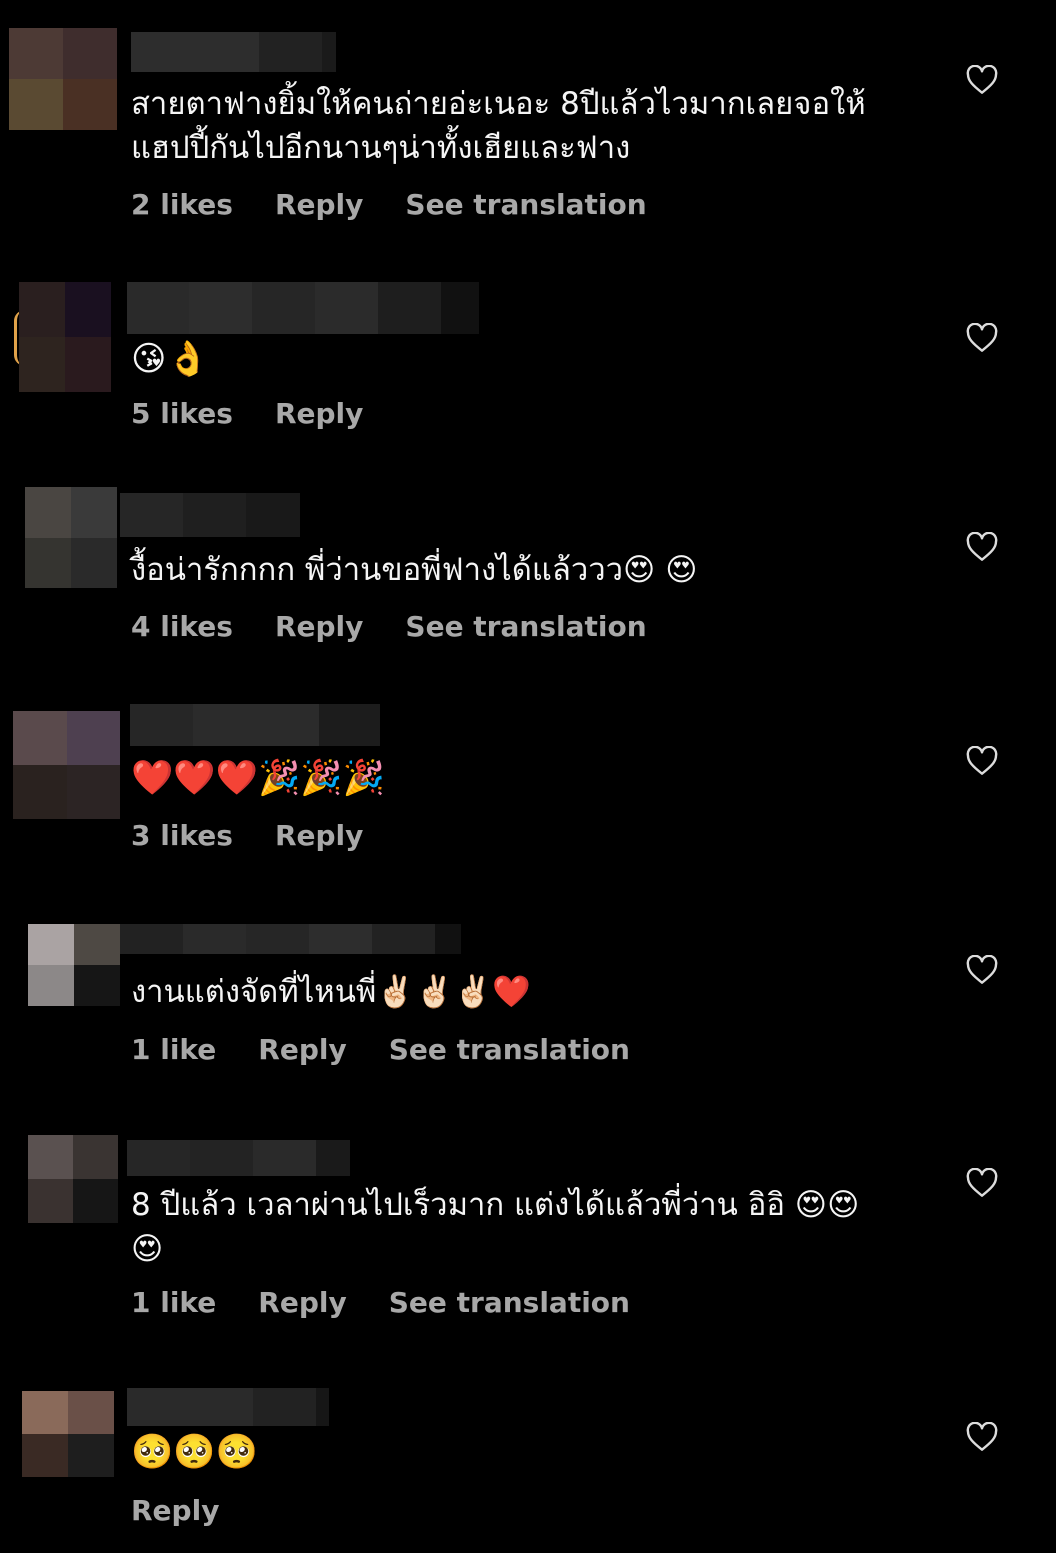  Describe the element at coordinates (170, 359) in the screenshot. I see `comment-text: 😘👌` at that location.